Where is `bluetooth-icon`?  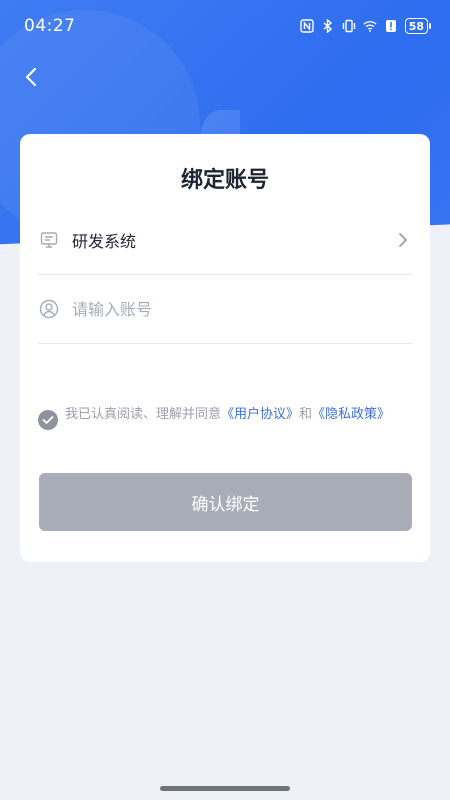 bluetooth-icon is located at coordinates (328, 26).